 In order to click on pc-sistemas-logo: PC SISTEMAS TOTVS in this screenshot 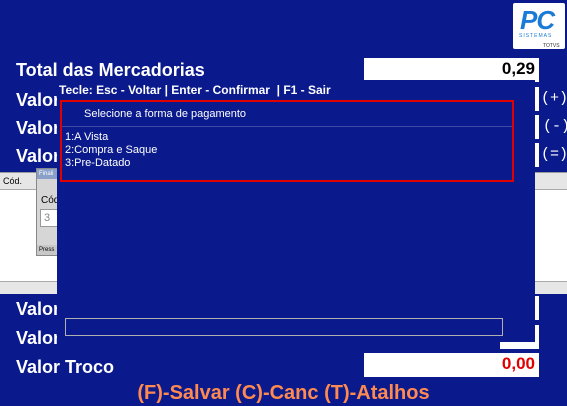, I will do `click(539, 26)`.